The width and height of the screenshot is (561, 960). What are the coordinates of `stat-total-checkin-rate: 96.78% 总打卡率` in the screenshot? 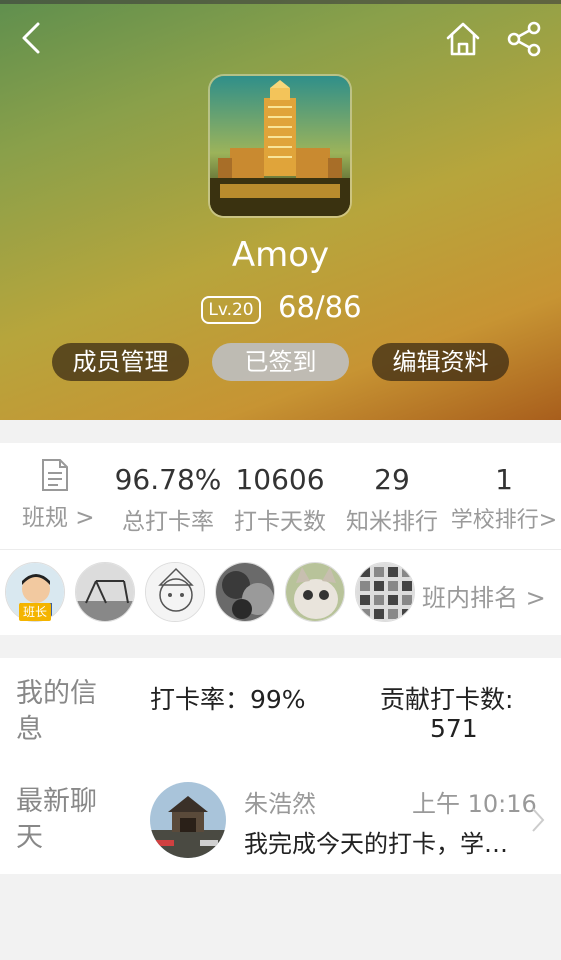 It's located at (168, 499).